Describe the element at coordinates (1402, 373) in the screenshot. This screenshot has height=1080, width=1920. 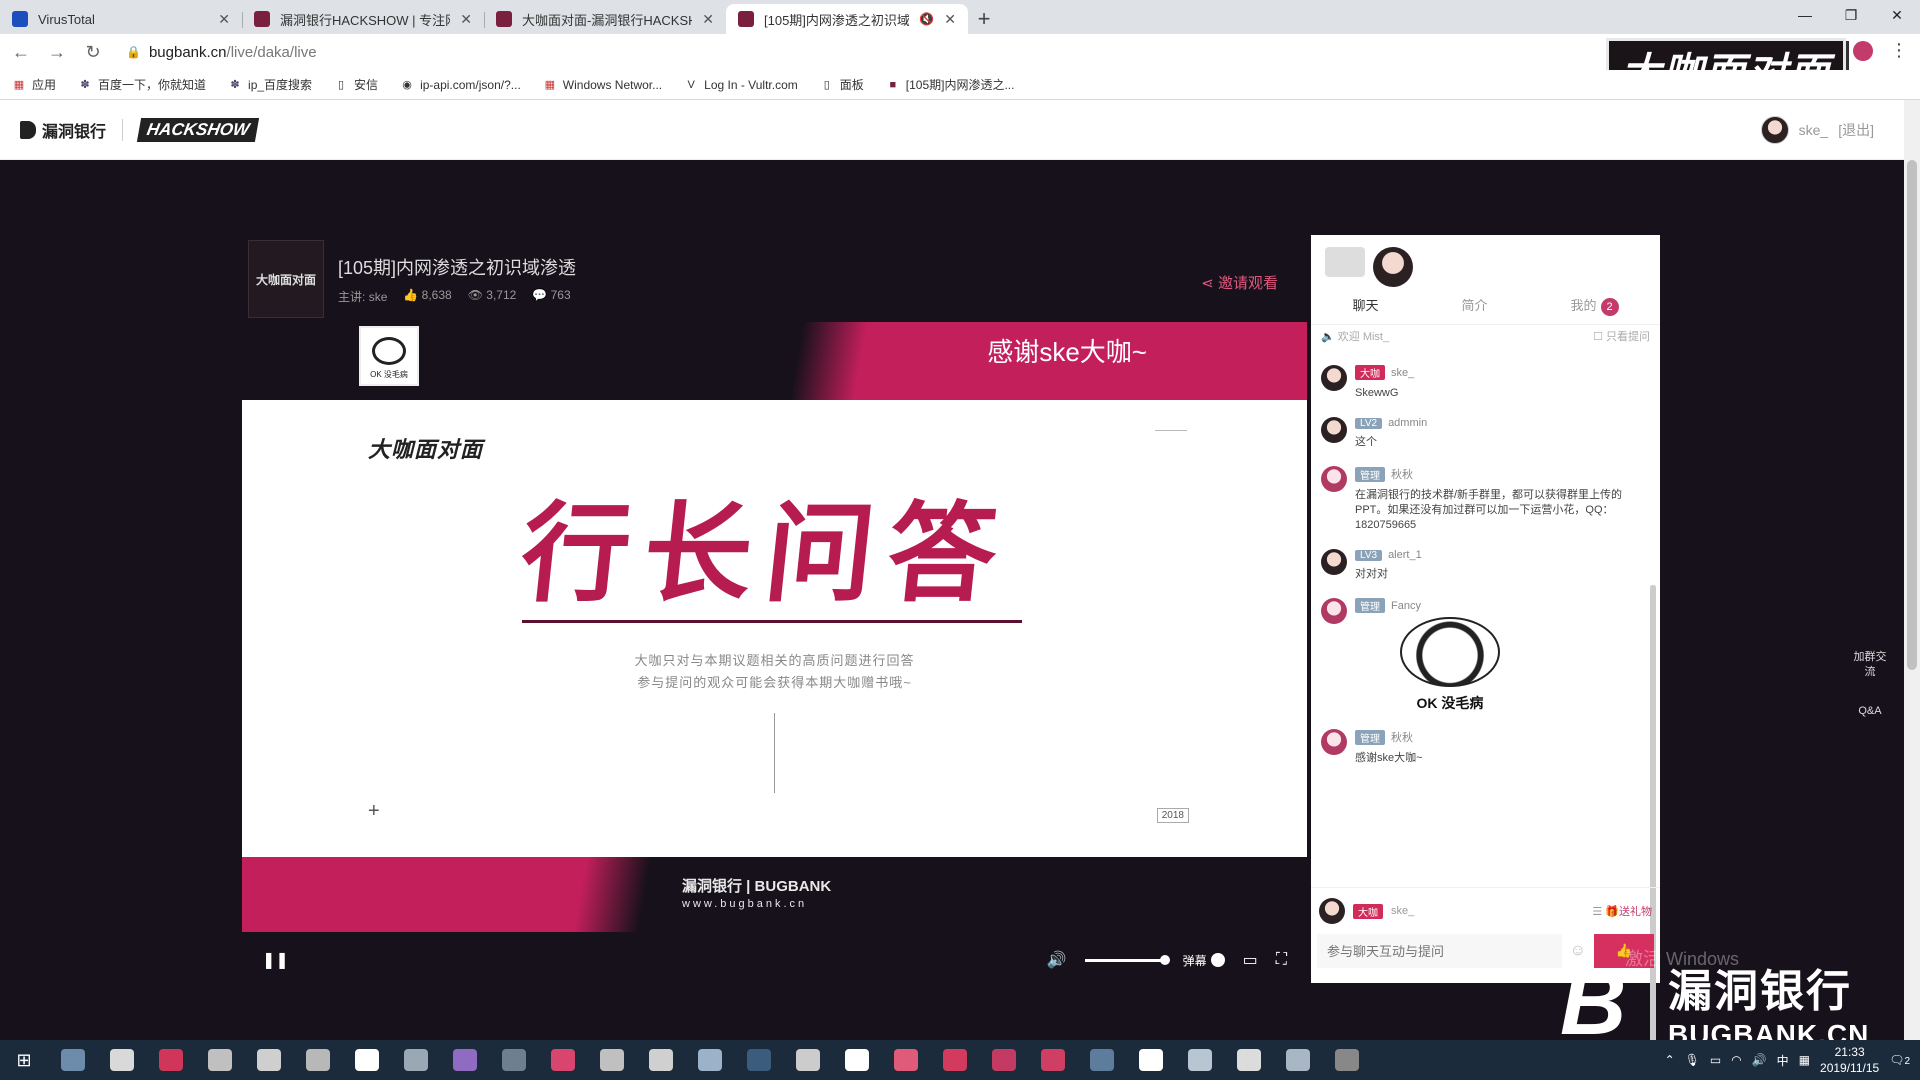
I see `chat-username: ske_` at that location.